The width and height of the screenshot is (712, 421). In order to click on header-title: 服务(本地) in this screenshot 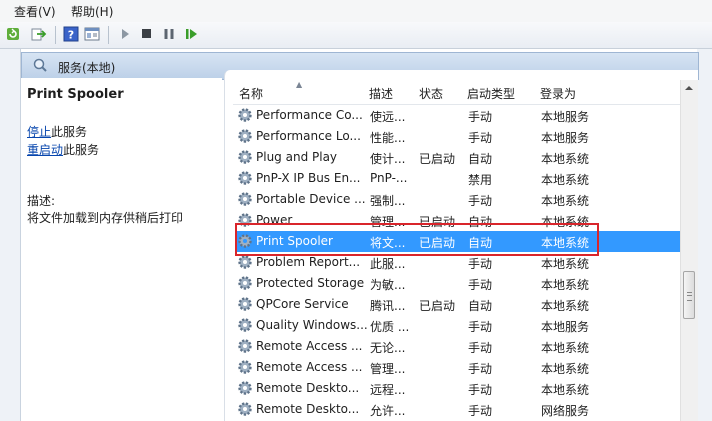, I will do `click(87, 68)`.